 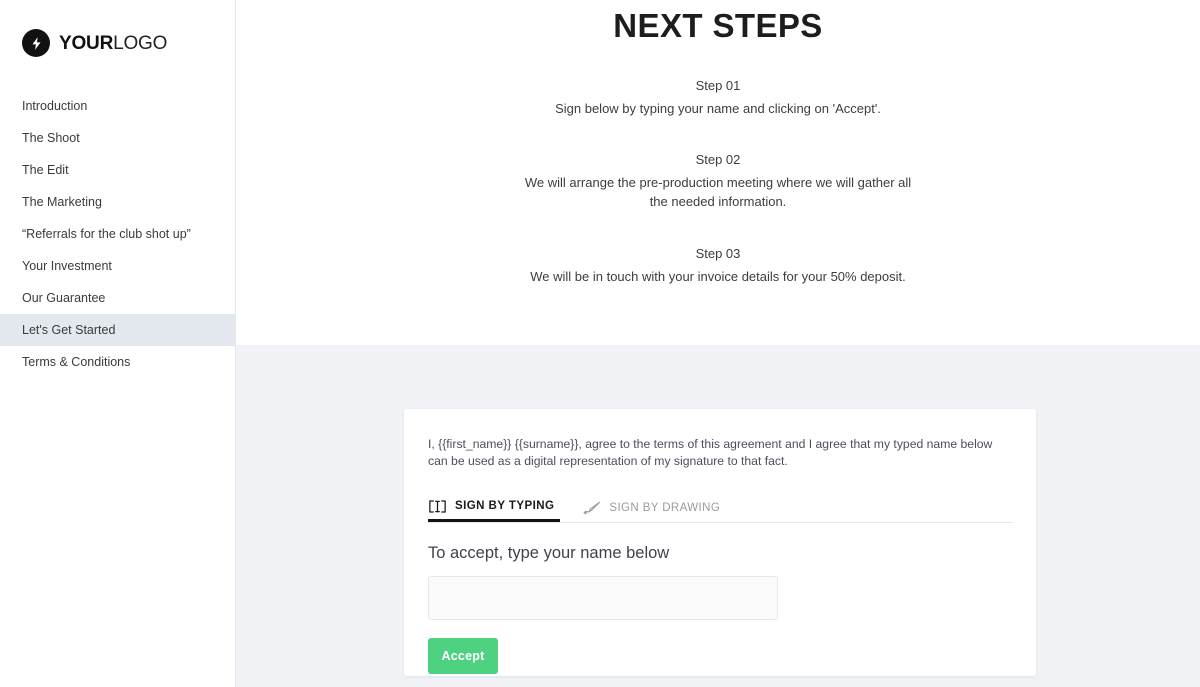 I want to click on tab-sign-by-typing-label: SIGN BY TYPING, so click(x=505, y=506).